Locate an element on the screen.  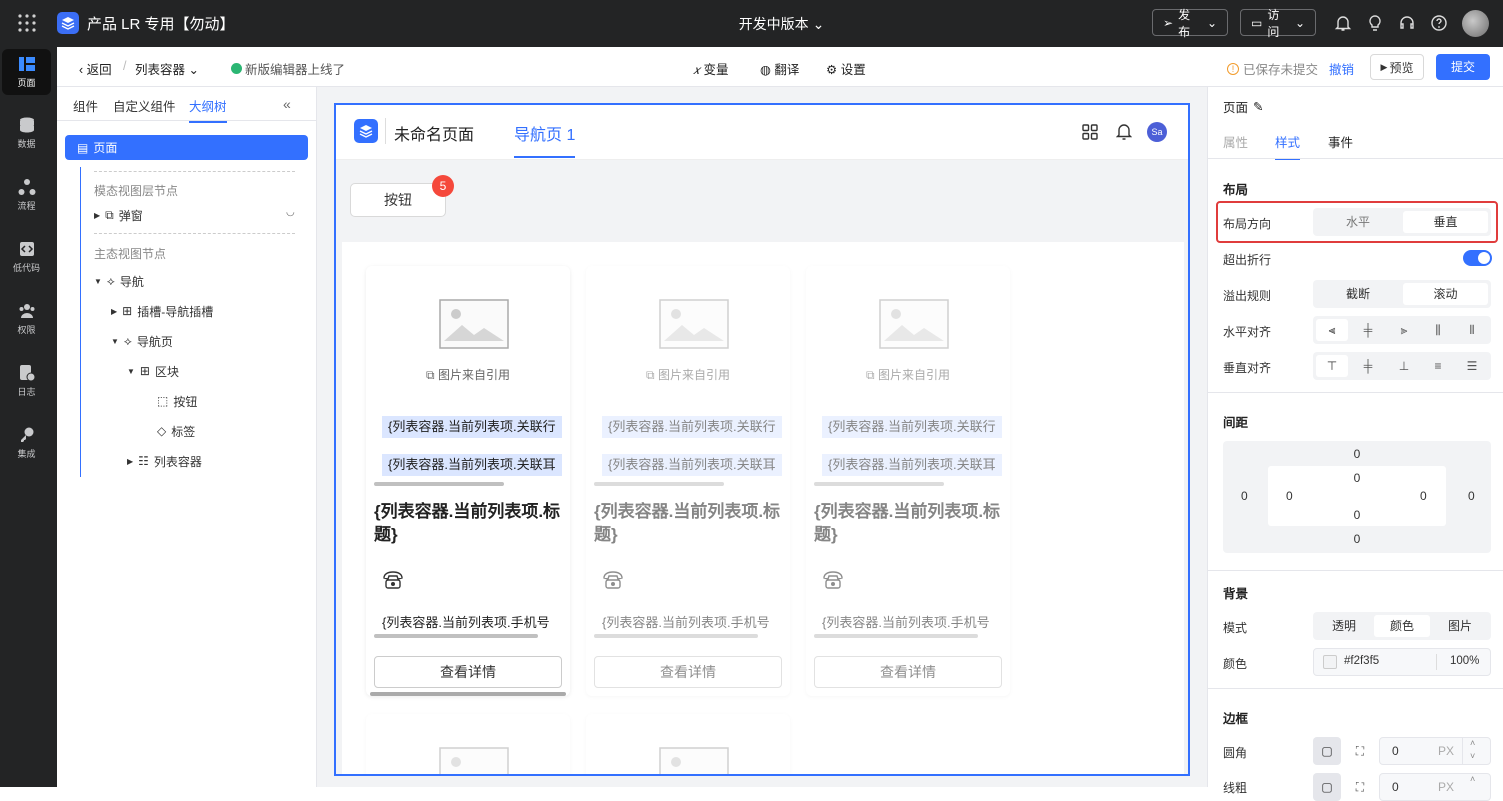
tree-node-block: ▼ ⊞ 区块 is located at coordinates (153, 371).